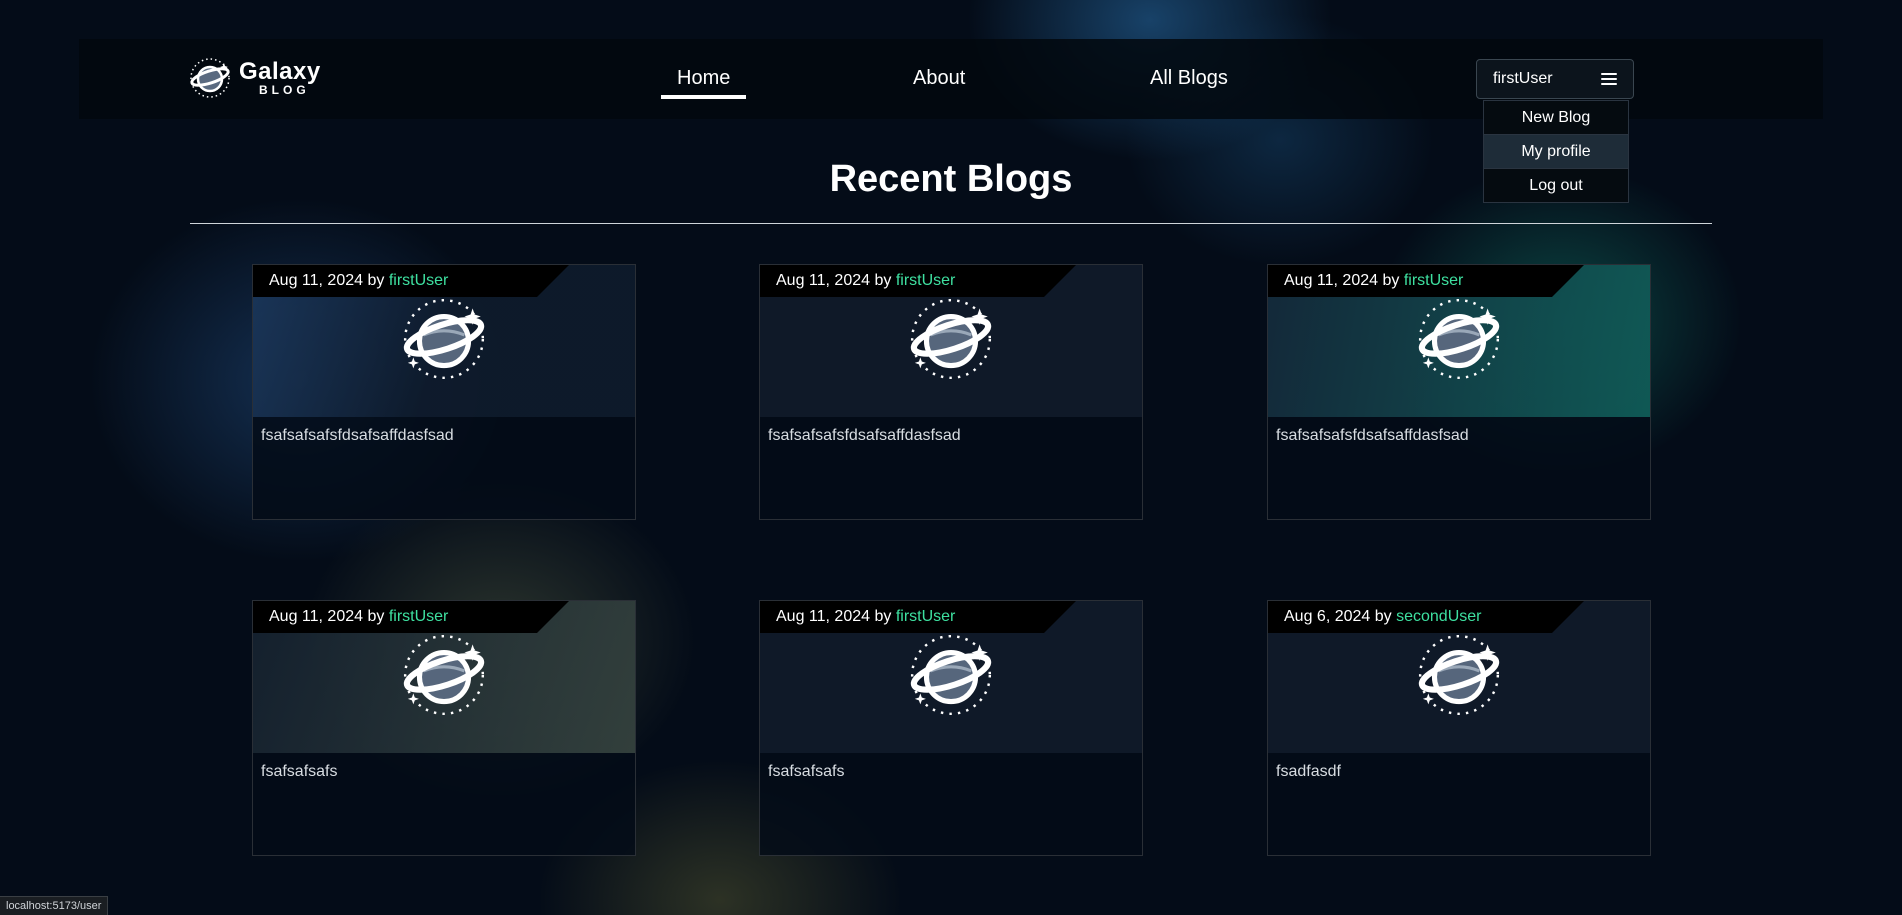 The width and height of the screenshot is (1902, 915). What do you see at coordinates (284, 90) in the screenshot?
I see `logo-subtitle: BLOG` at bounding box center [284, 90].